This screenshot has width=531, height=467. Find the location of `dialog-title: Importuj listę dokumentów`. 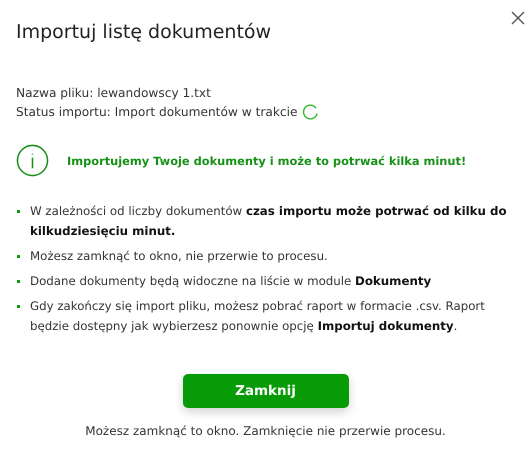

dialog-title: Importuj listę dokumentów is located at coordinates (144, 32).